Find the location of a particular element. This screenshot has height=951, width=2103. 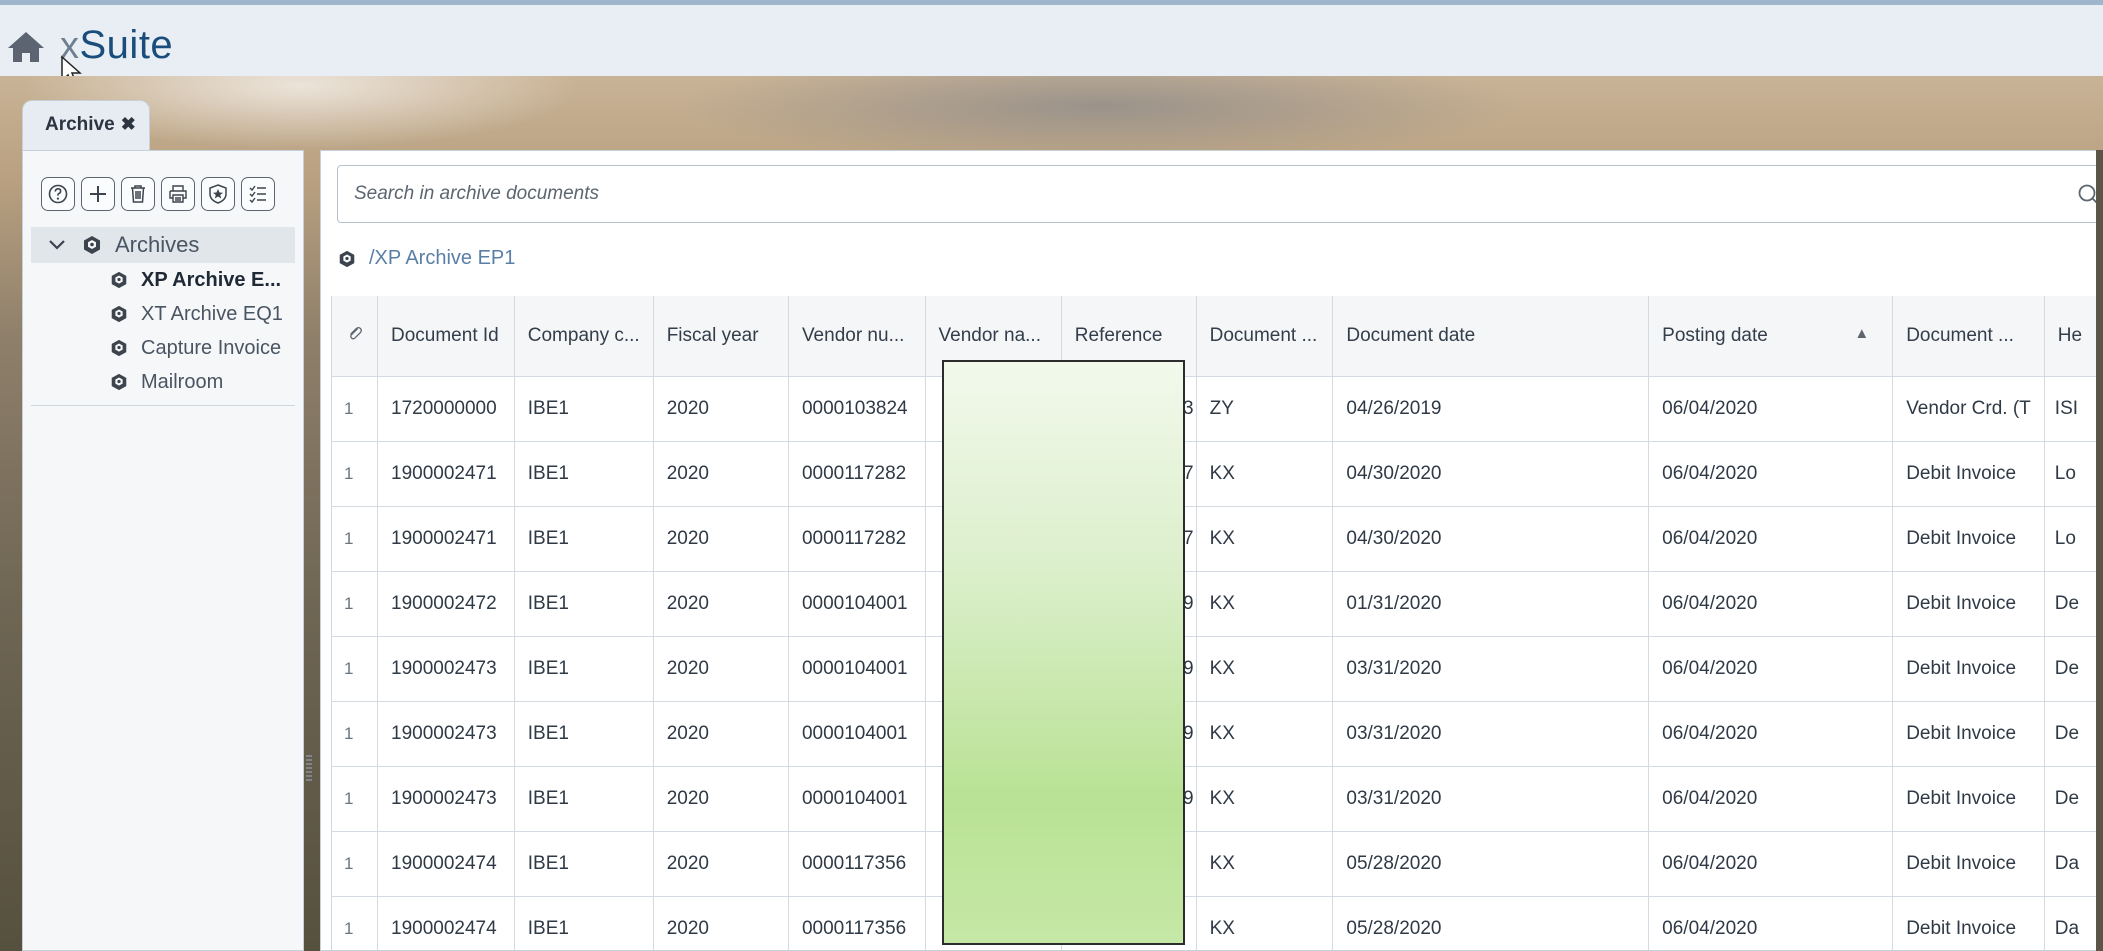

add-icon is located at coordinates (98, 194).